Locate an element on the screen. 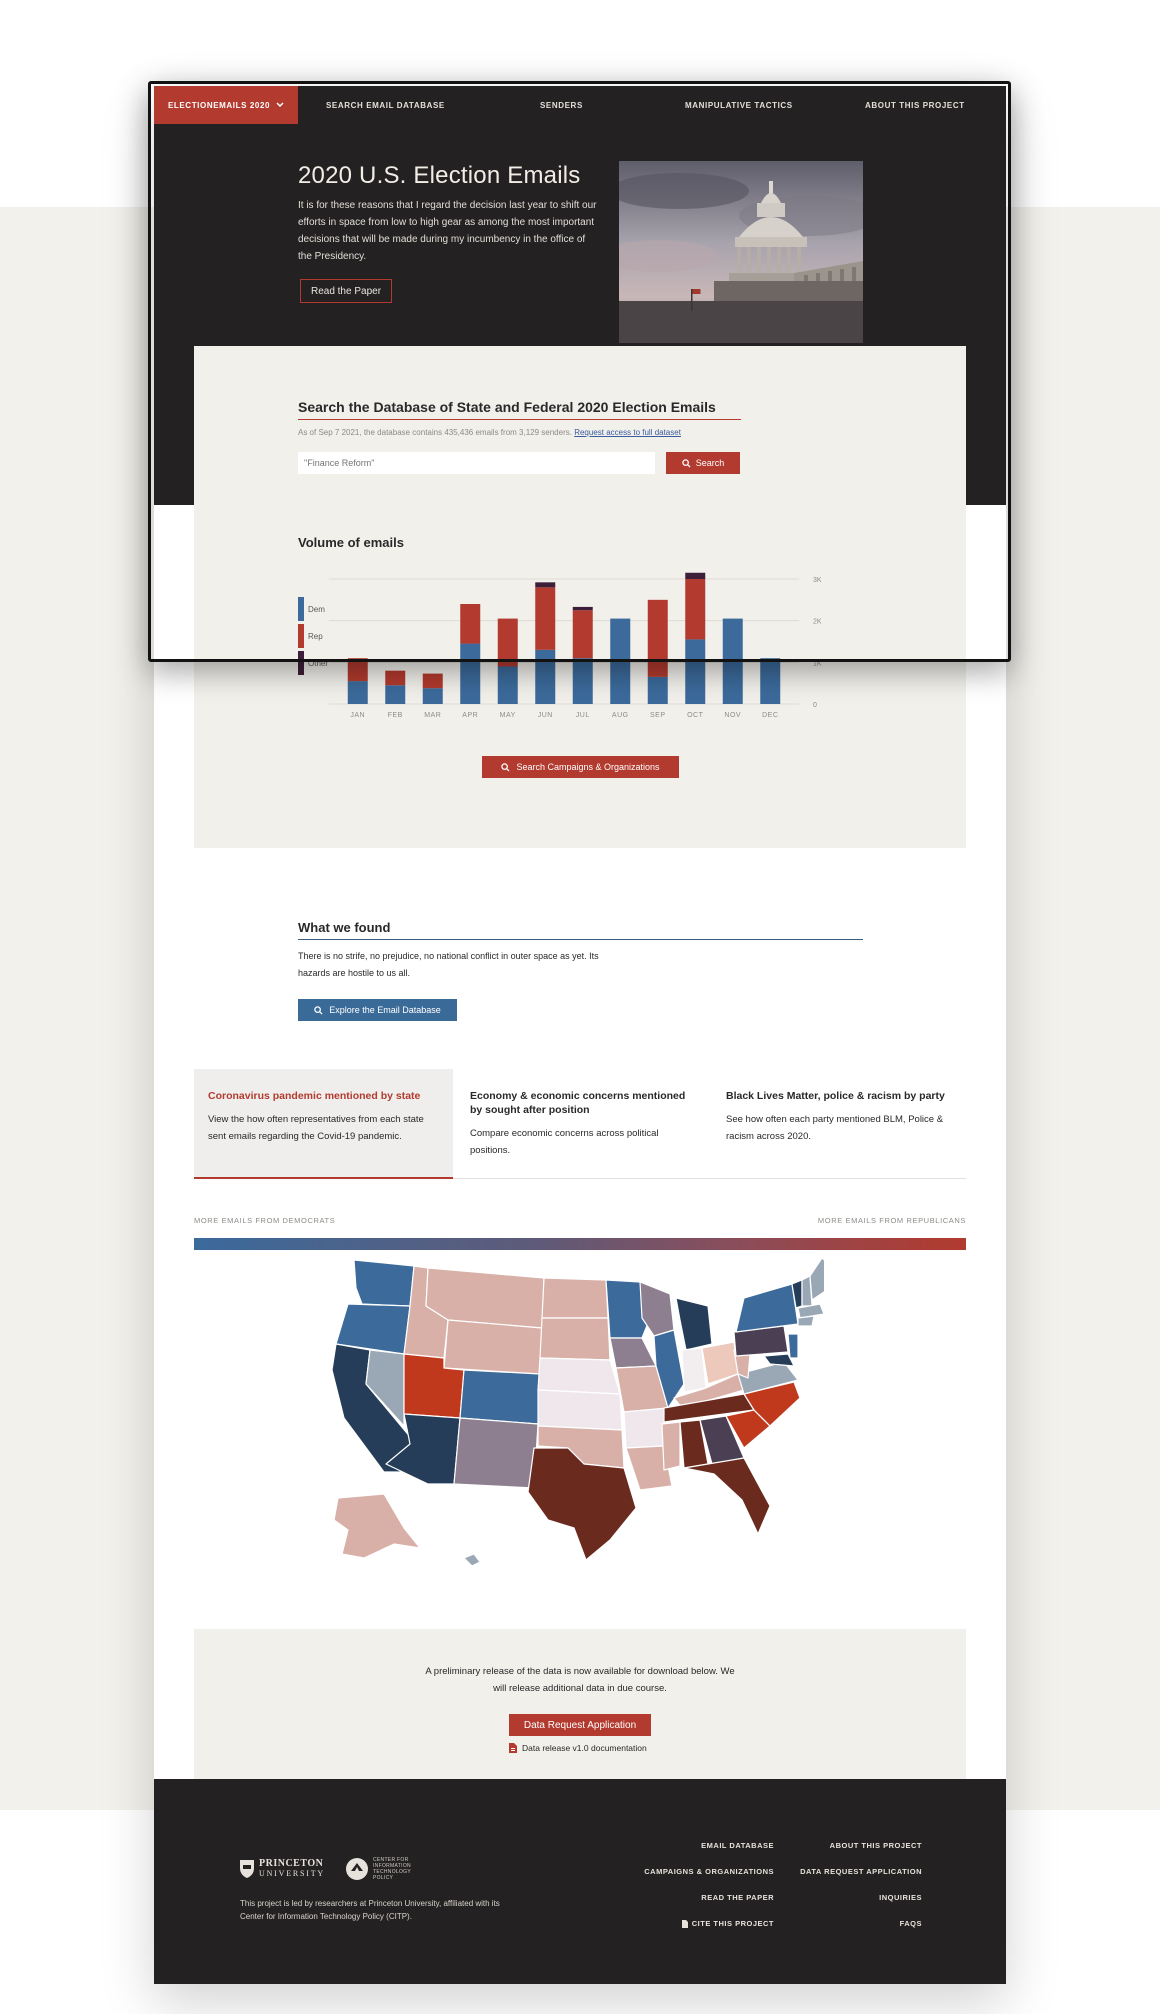 The image size is (1160, 2014). search-campaigns-button: Search Campaigns & Organizations is located at coordinates (580, 767).